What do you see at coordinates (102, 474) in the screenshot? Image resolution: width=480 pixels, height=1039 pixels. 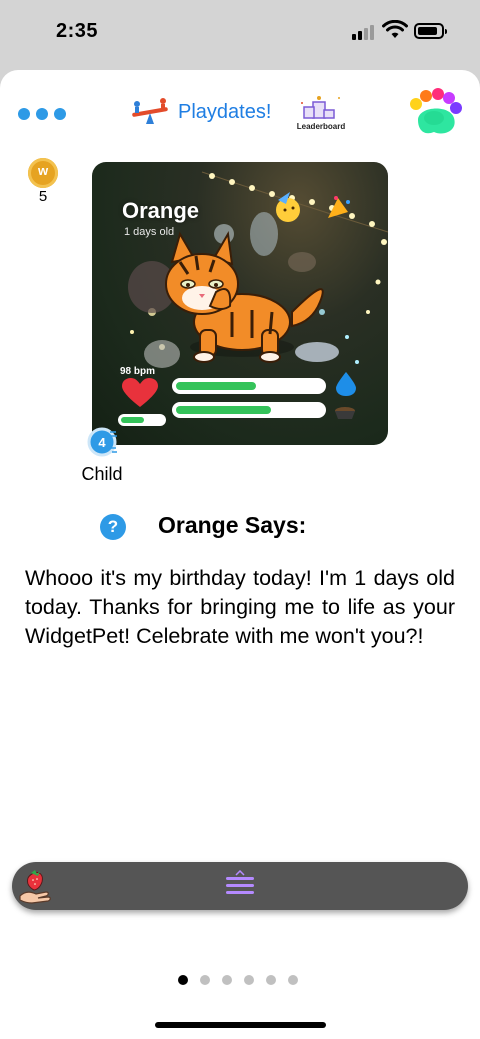 I see `stage-label: Child` at bounding box center [102, 474].